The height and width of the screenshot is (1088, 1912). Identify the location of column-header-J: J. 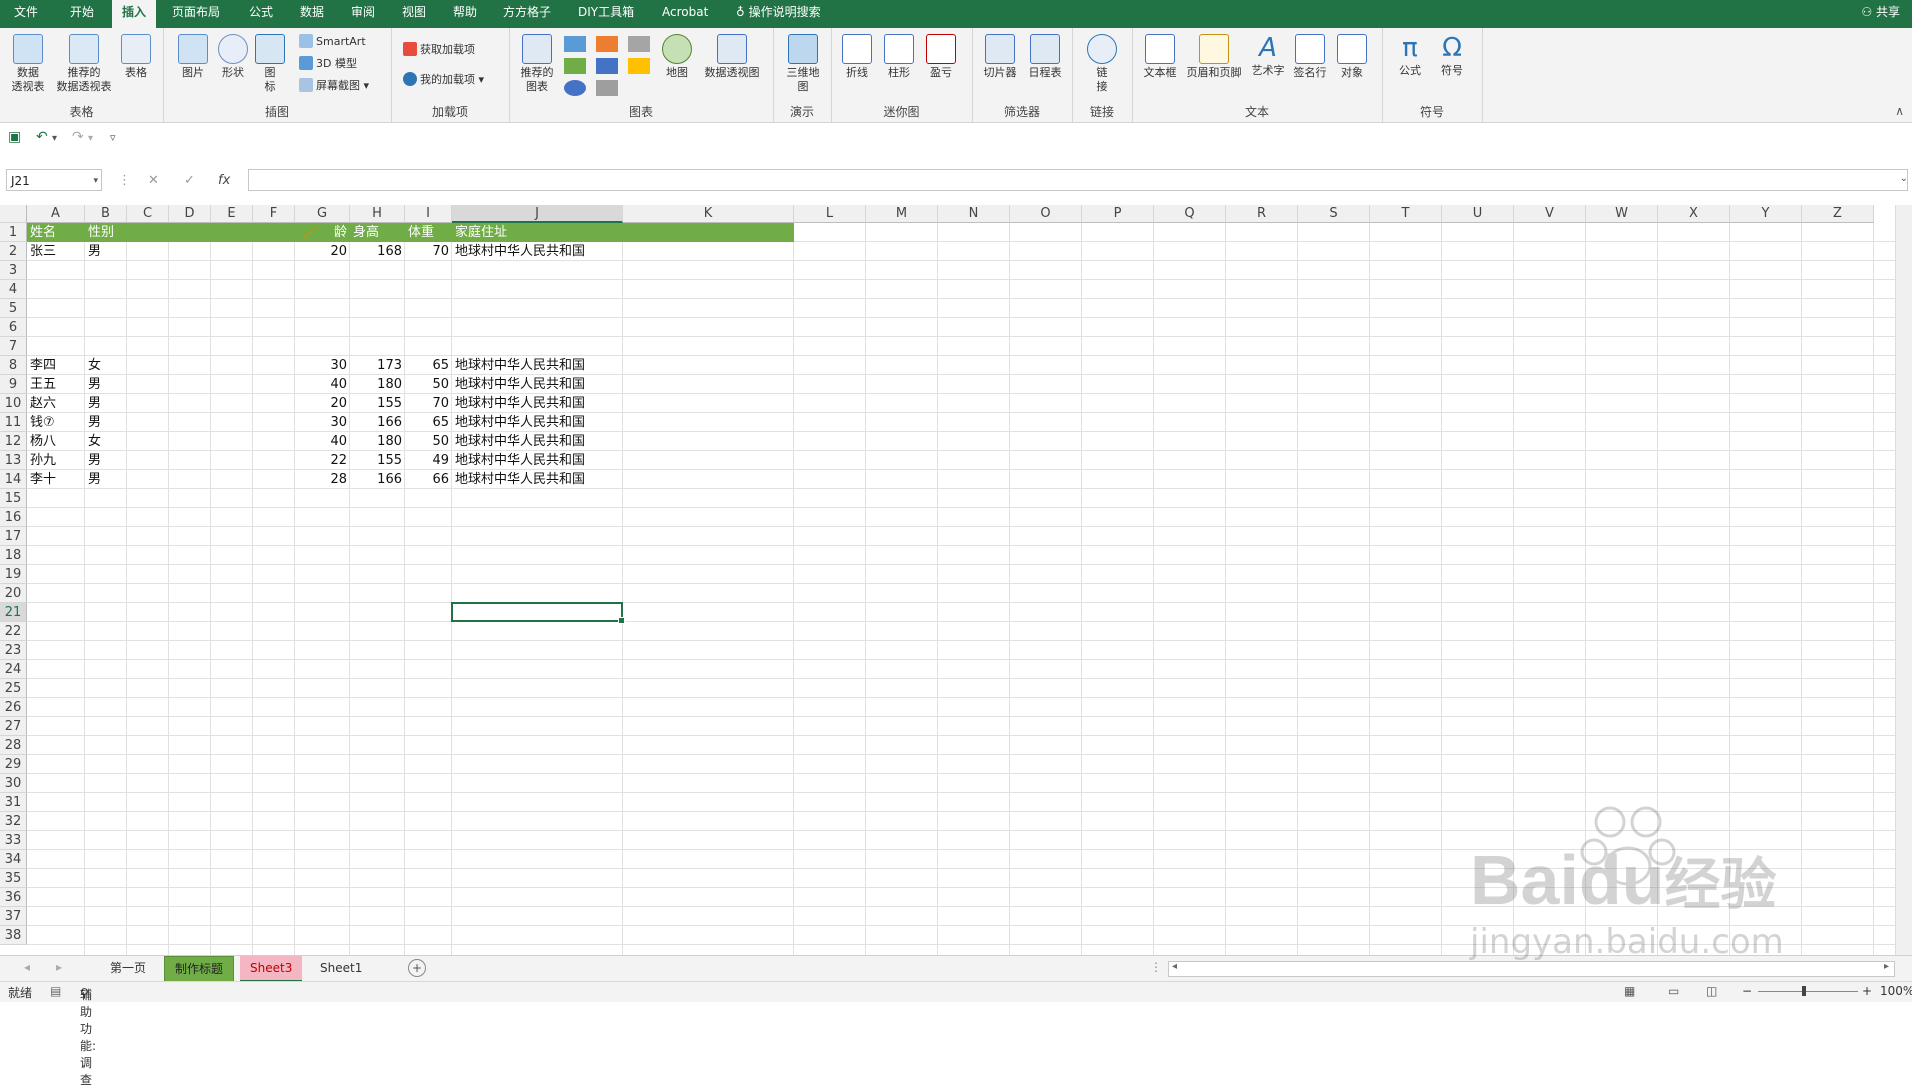
(537, 214).